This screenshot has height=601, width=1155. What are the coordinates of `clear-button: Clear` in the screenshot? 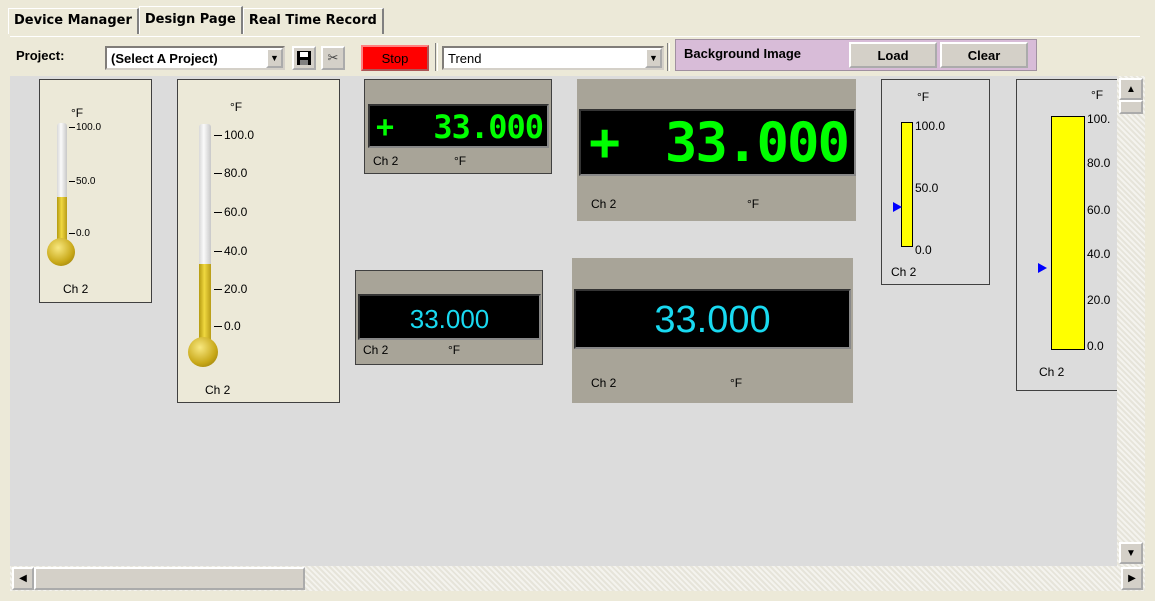 It's located at (984, 55).